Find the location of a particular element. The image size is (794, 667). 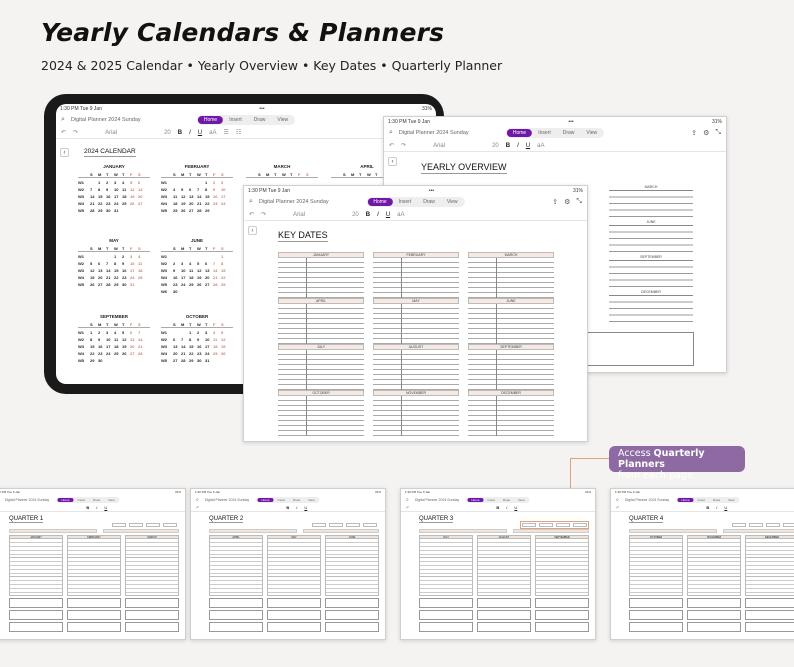

day-cell: 21 is located at coordinates (142, 347).